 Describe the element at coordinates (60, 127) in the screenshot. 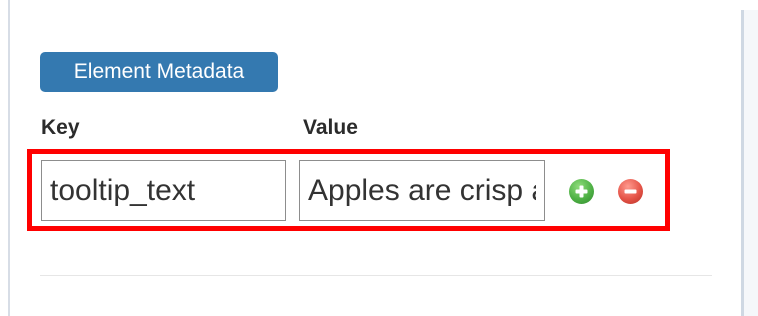

I see `key-column-label: Key` at that location.